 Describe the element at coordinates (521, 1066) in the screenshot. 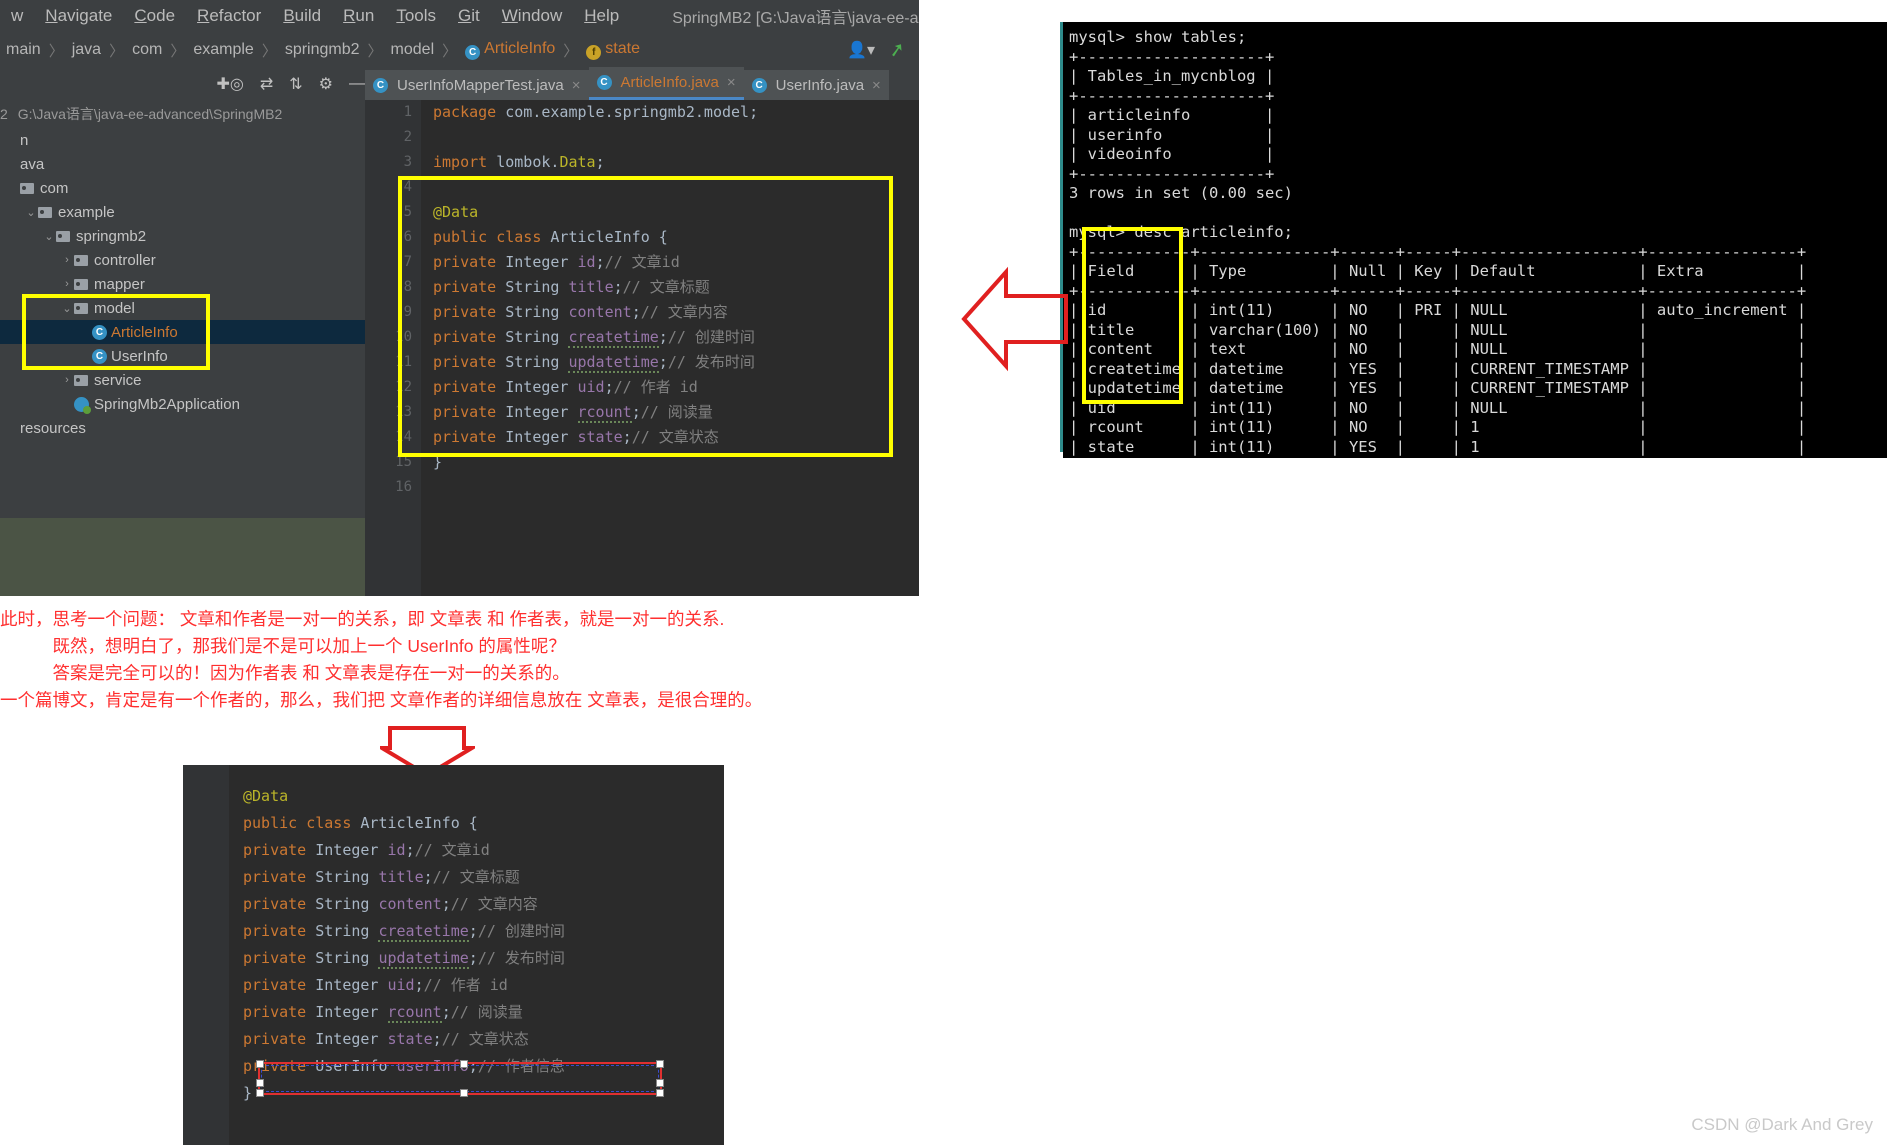

I see `code-token: // 作者信息` at that location.